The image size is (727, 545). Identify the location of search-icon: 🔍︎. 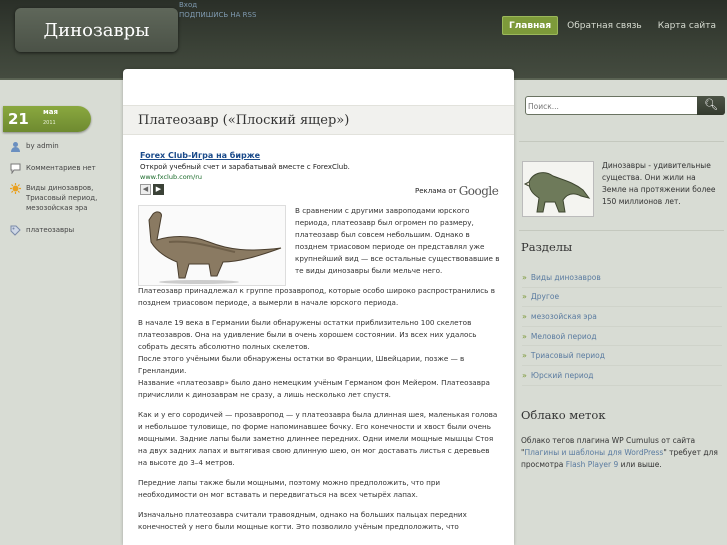
(711, 104).